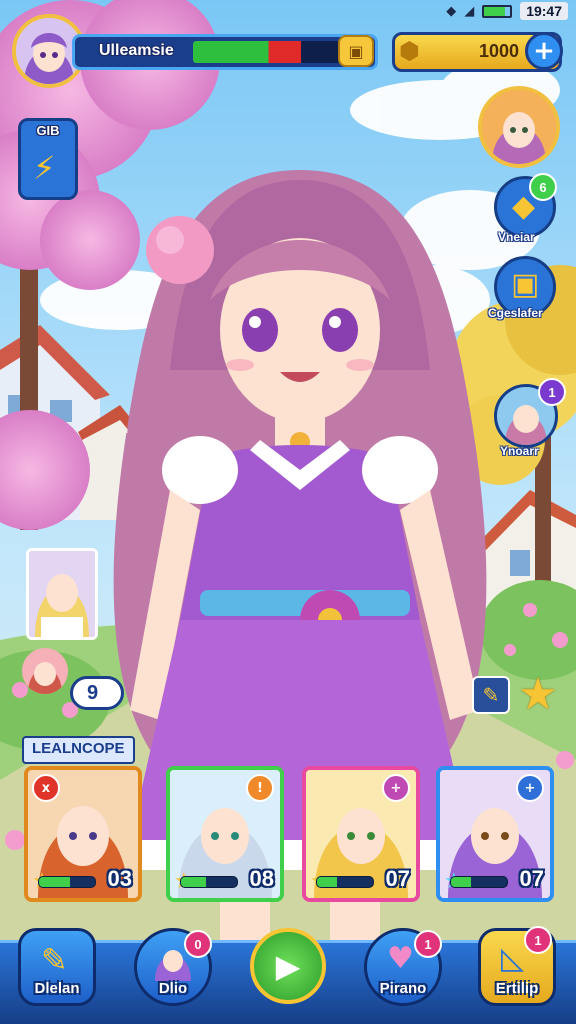 This screenshot has height=1024, width=576. Describe the element at coordinates (515, 313) in the screenshot. I see `side-menu-label: Cgeslafer` at that location.